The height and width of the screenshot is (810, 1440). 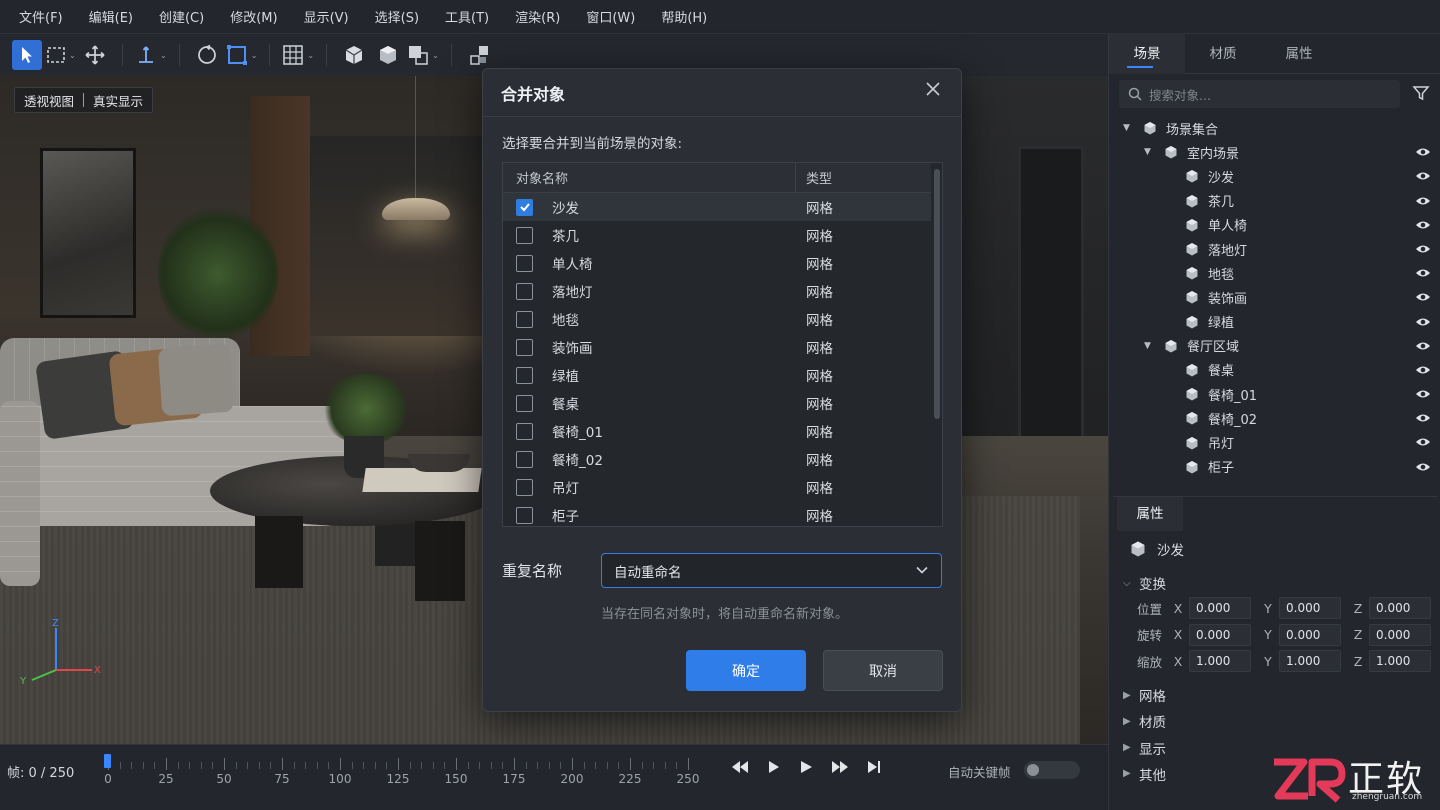 I want to click on tree-item: 落地灯, so click(x=1276, y=249).